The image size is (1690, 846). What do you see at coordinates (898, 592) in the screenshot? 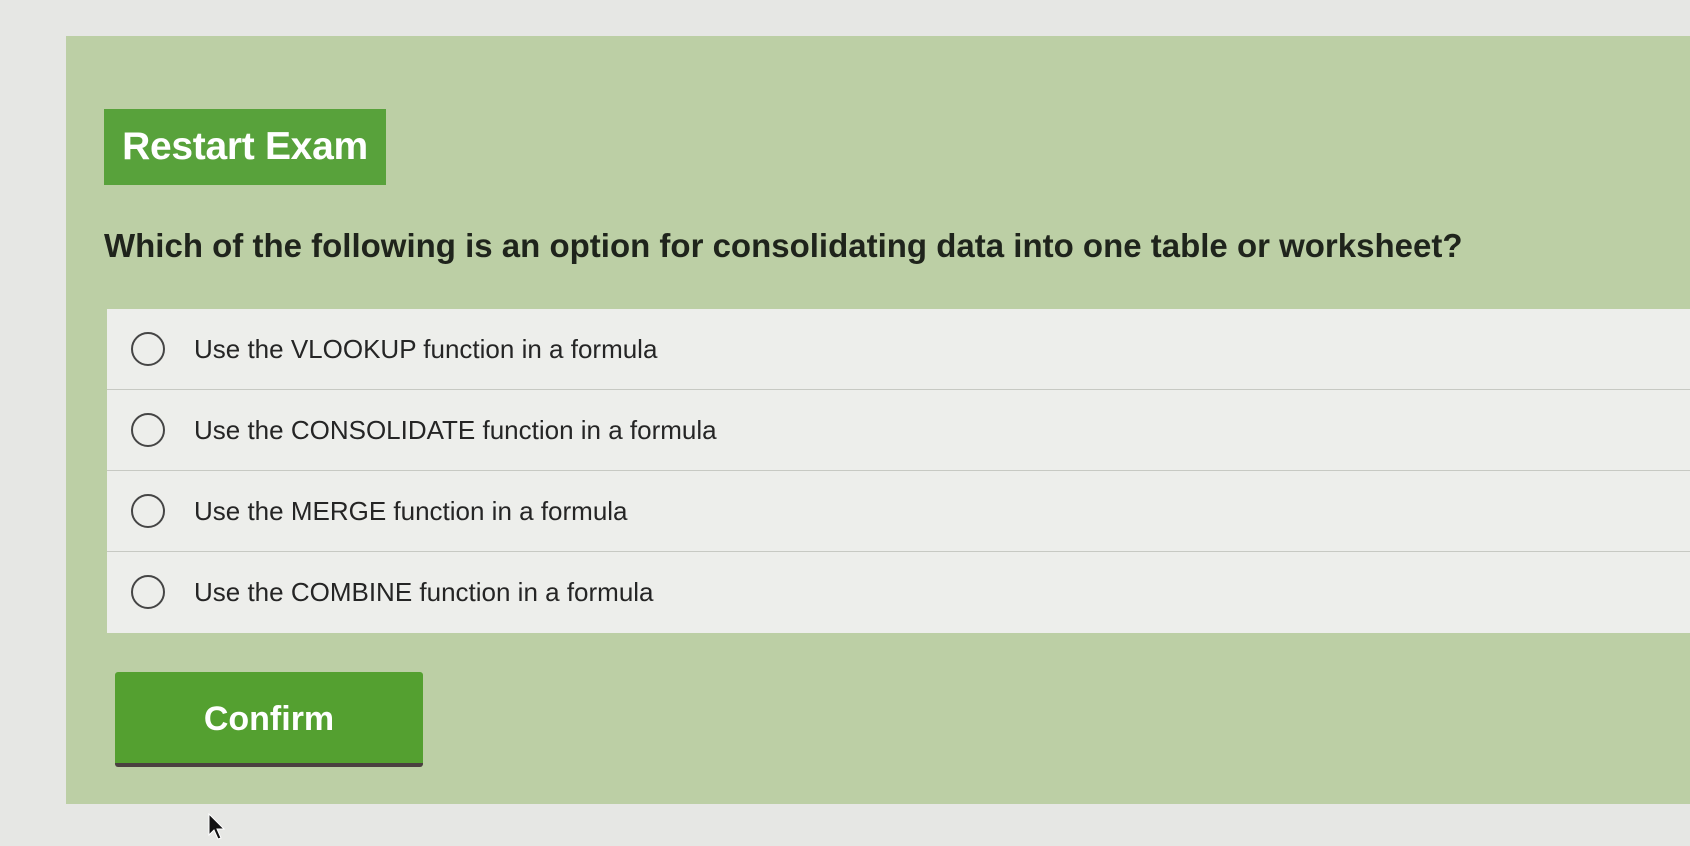
I see `answer-option-4: Use the COMBINE function in a formula` at bounding box center [898, 592].